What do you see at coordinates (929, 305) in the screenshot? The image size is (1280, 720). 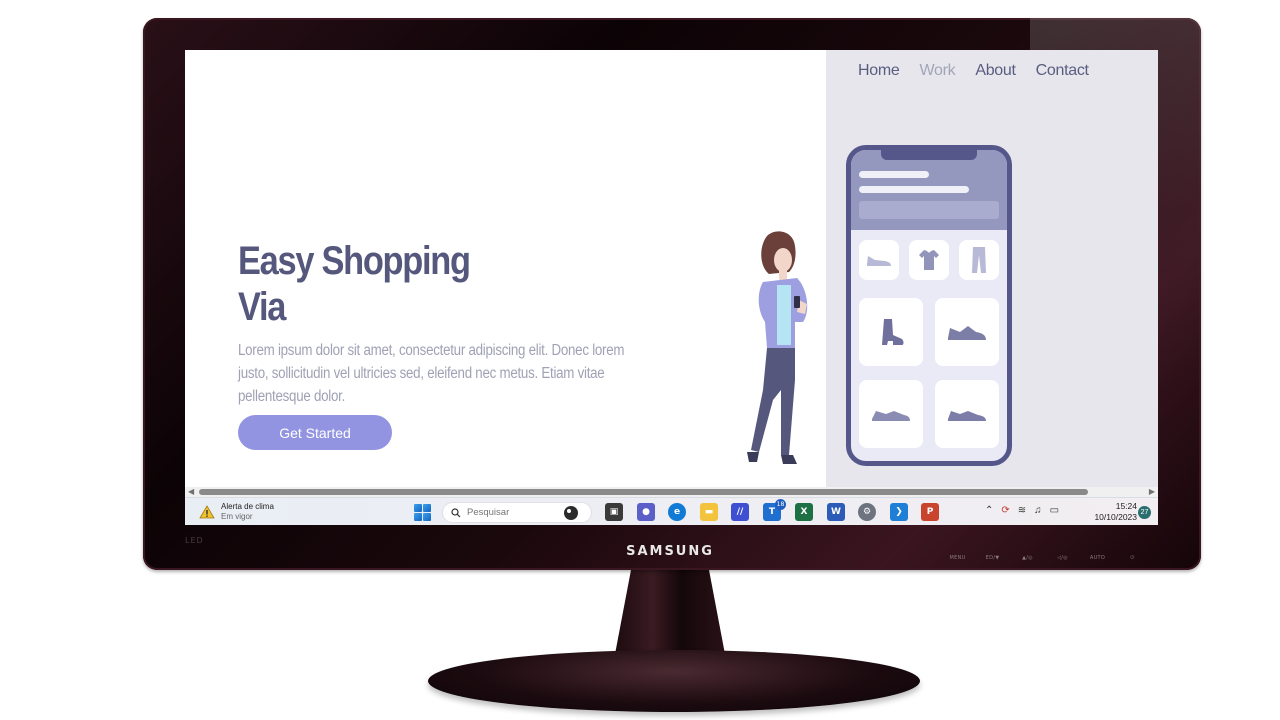 I see `phone-illustration` at bounding box center [929, 305].